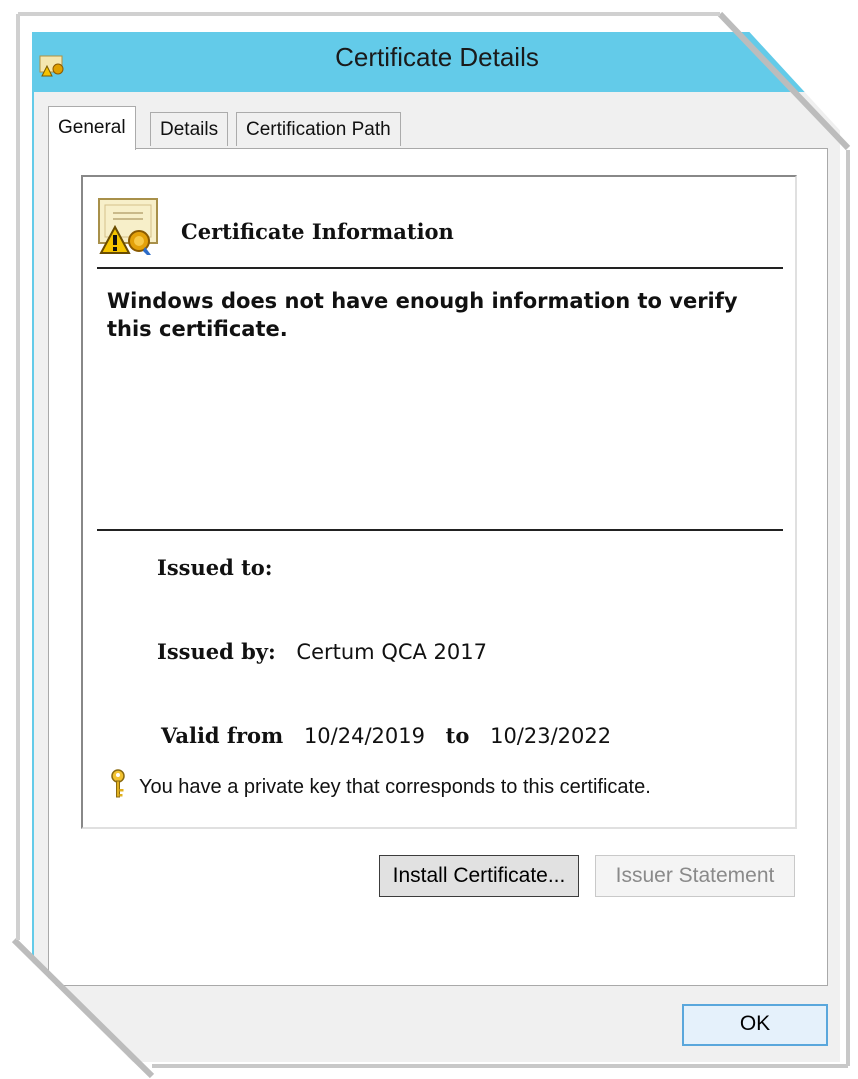 The height and width of the screenshot is (1079, 858). Describe the element at coordinates (92, 128) in the screenshot. I see `tab-general: General` at that location.